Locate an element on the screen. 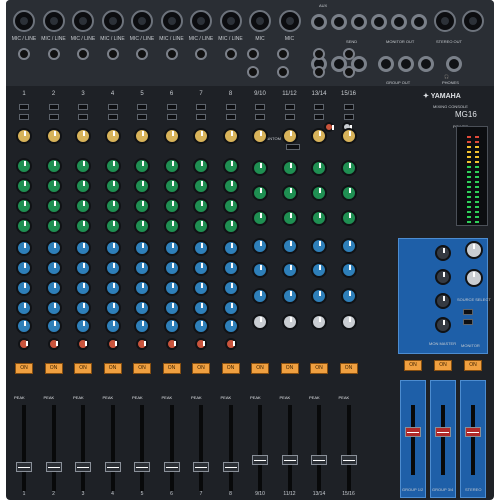  line-input-jack-left is located at coordinates (348, 54).